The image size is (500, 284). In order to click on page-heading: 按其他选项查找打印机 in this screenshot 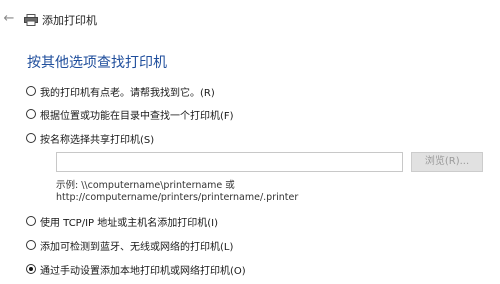, I will do `click(97, 63)`.